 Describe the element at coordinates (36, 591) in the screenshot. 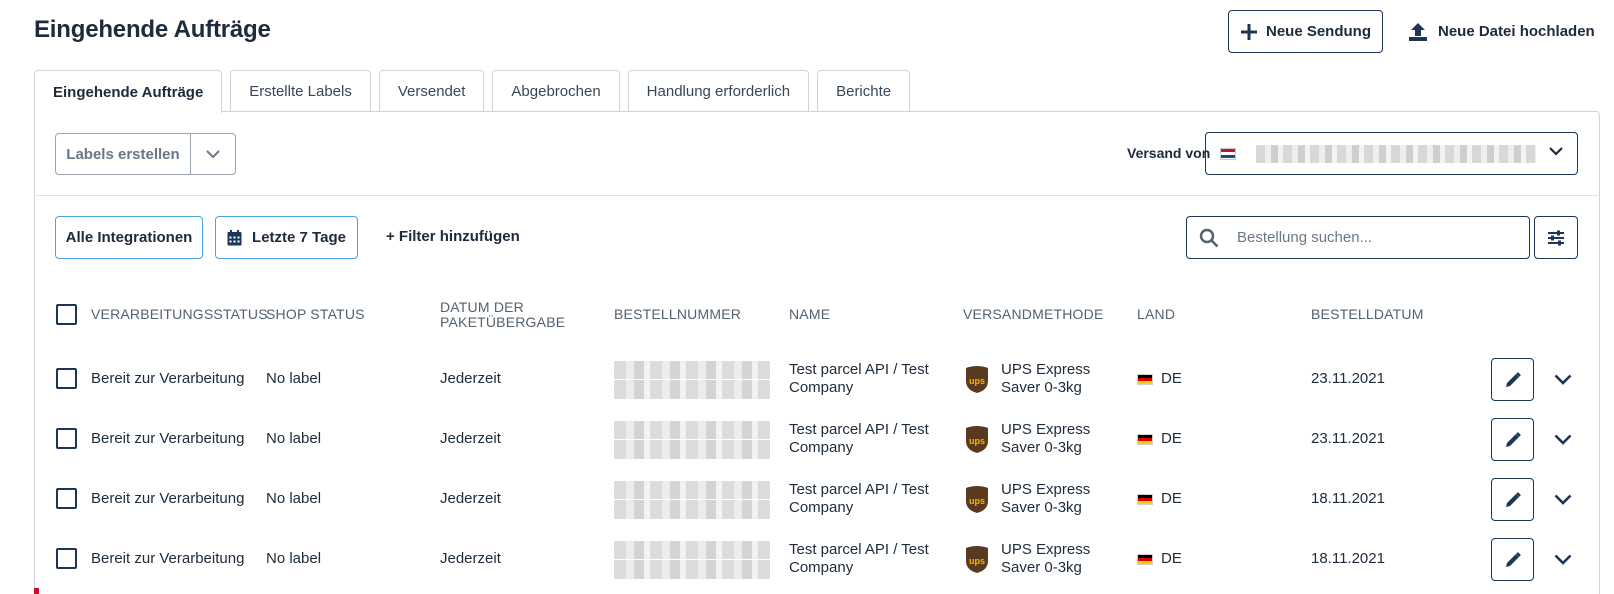

I see `status-marker` at that location.